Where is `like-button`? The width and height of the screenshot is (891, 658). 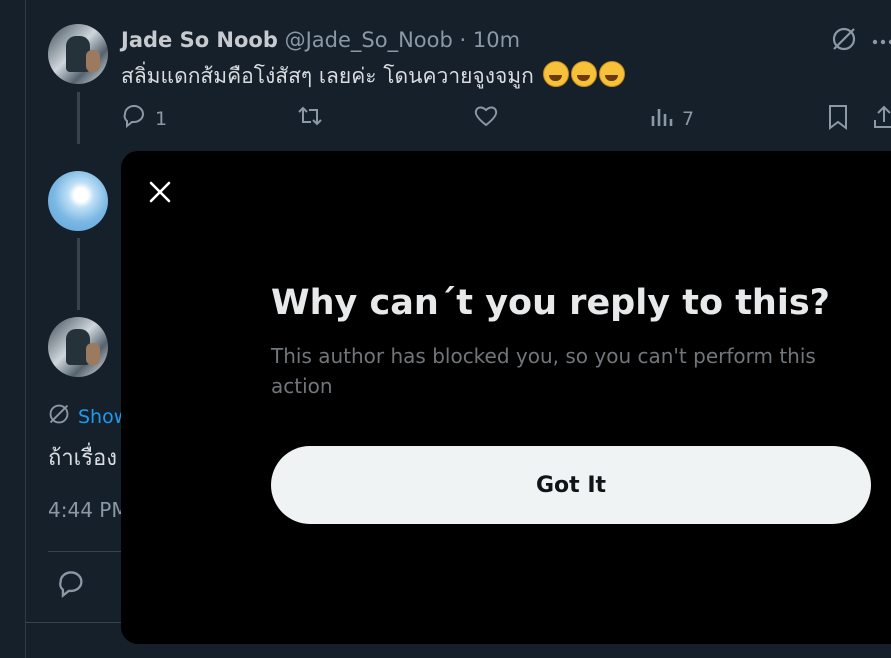
like-button is located at coordinates (486, 118).